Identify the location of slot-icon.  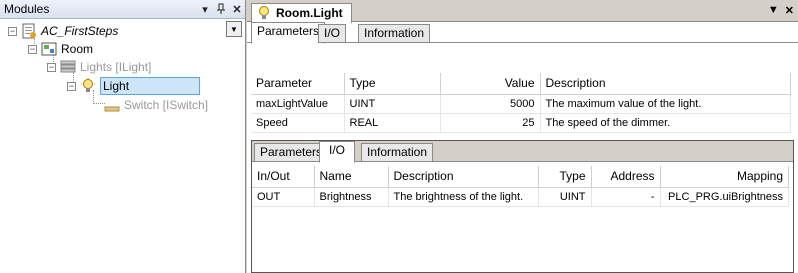
(68, 67).